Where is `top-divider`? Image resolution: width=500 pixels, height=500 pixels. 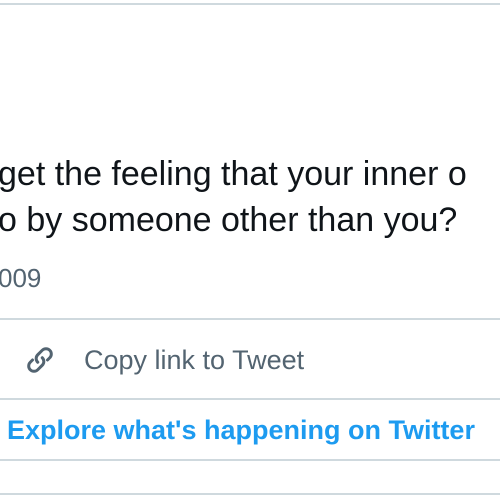 top-divider is located at coordinates (250, 4).